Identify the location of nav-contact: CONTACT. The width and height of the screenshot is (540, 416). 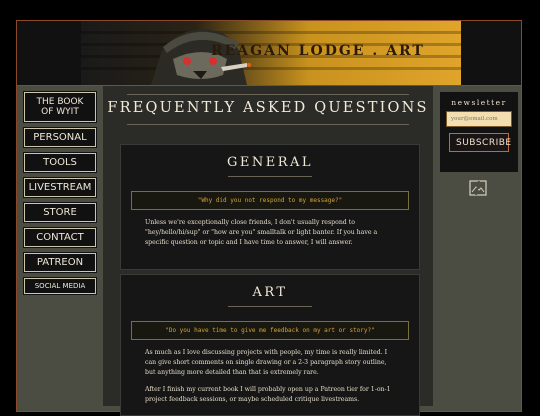
(60, 237).